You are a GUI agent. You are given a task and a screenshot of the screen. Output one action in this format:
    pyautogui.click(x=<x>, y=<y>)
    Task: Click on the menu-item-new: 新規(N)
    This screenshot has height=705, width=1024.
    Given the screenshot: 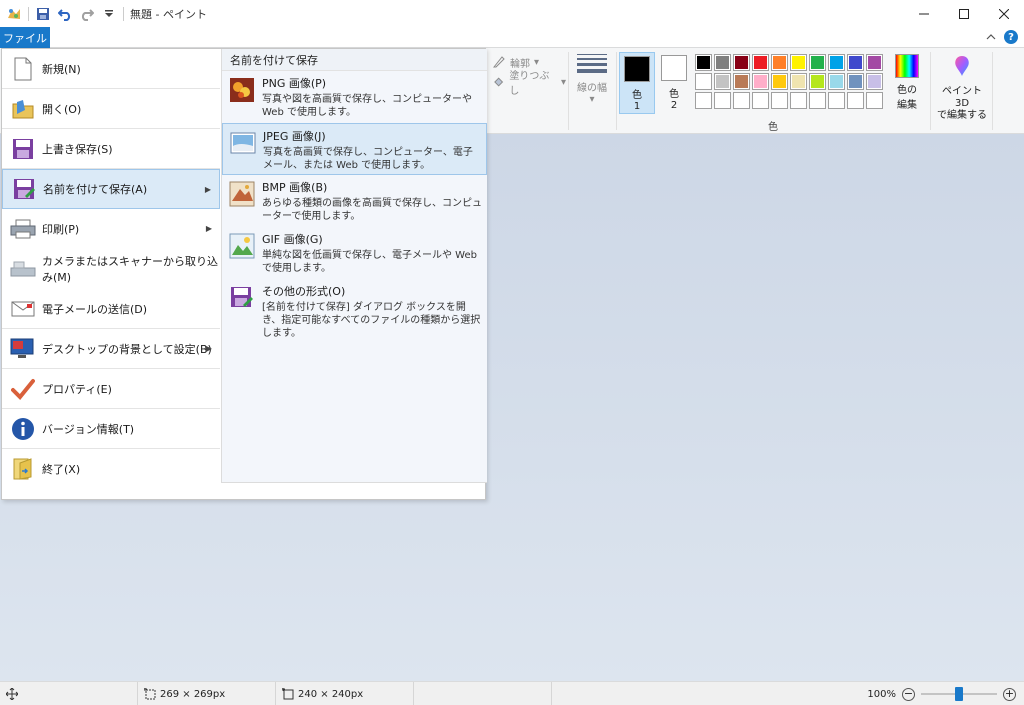 What is the action you would take?
    pyautogui.click(x=111, y=69)
    